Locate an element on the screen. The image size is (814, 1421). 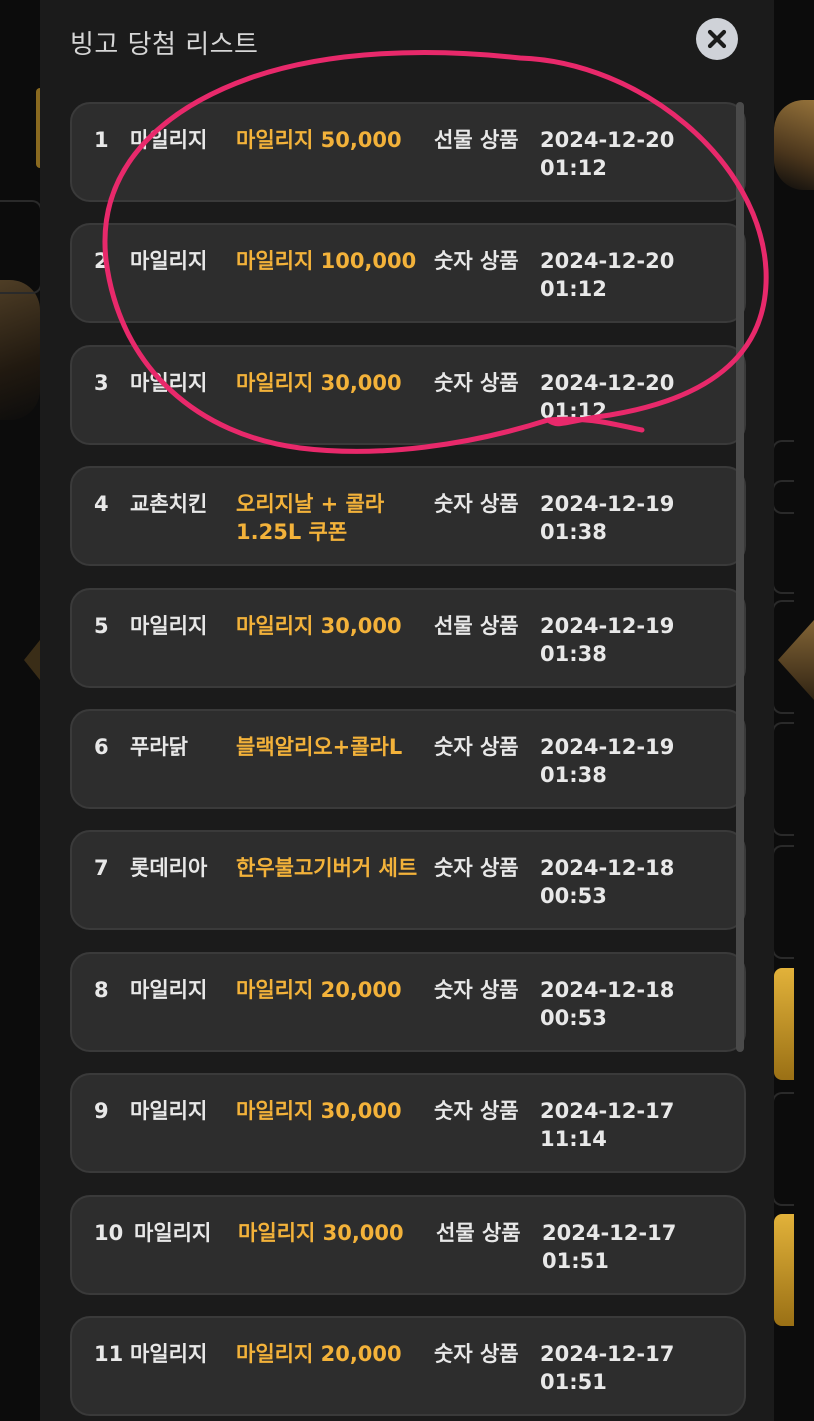
rank-number: 2 is located at coordinates (101, 261).